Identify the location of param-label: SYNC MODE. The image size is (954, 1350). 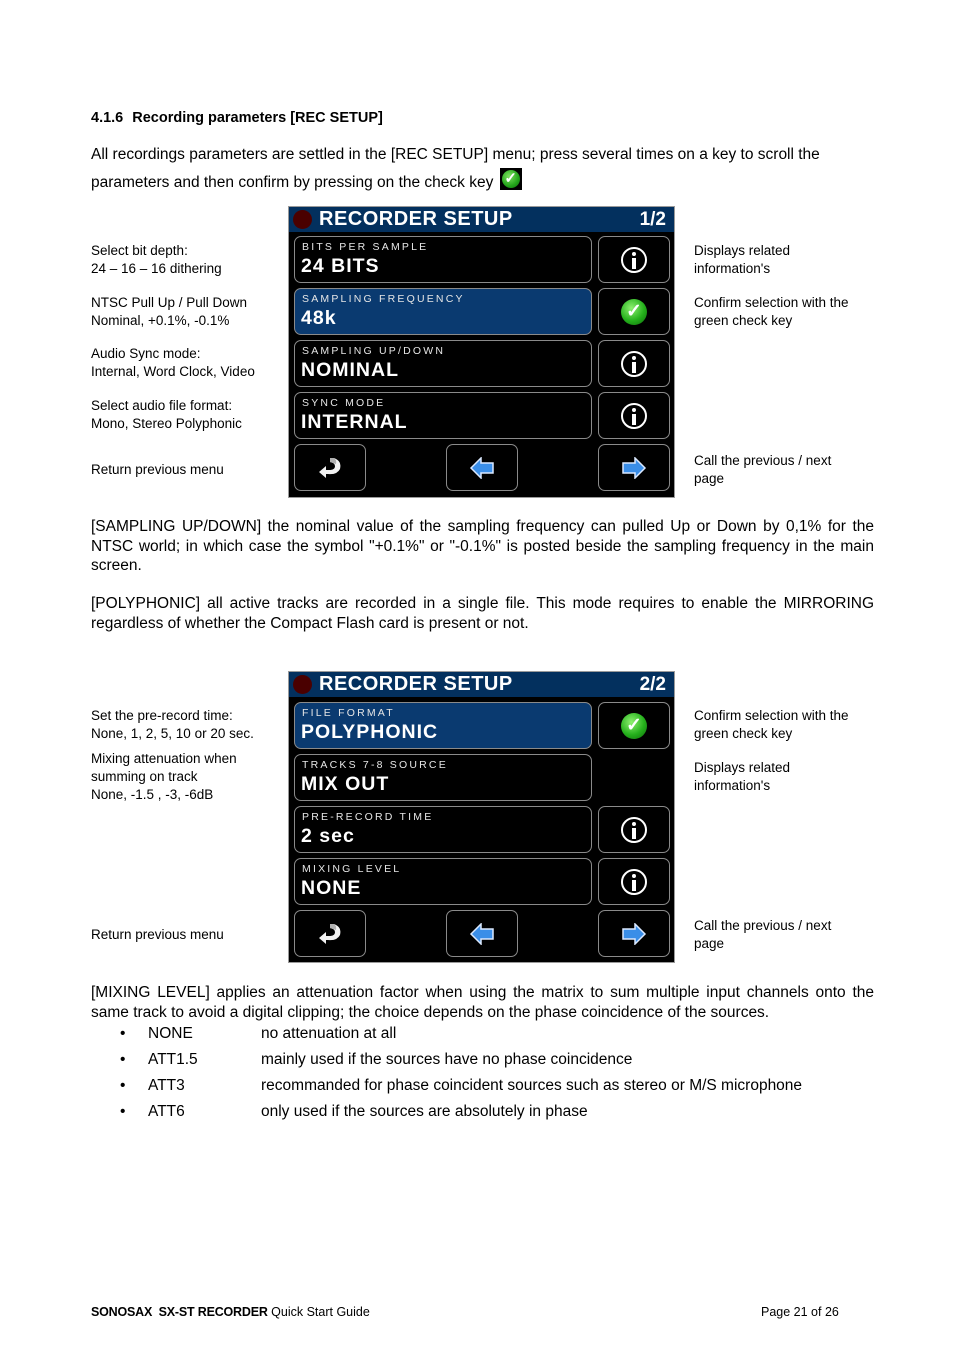
(344, 403).